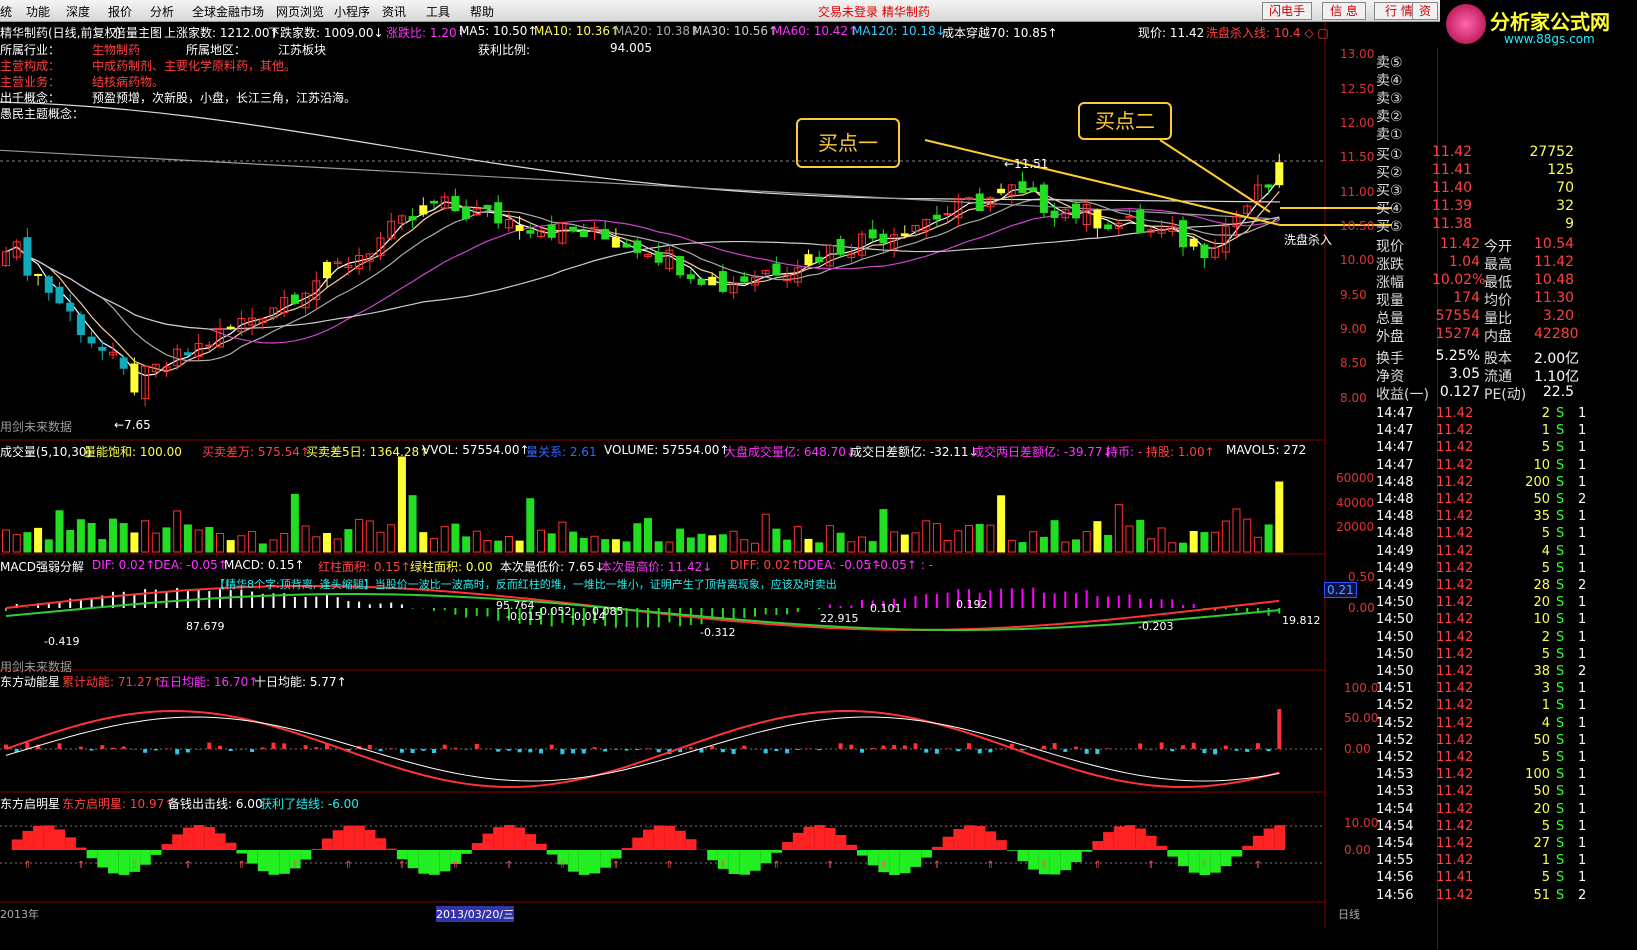 This screenshot has width=1637, height=950. Describe the element at coordinates (1582, 689) in the screenshot. I see `tick-count: 1` at that location.